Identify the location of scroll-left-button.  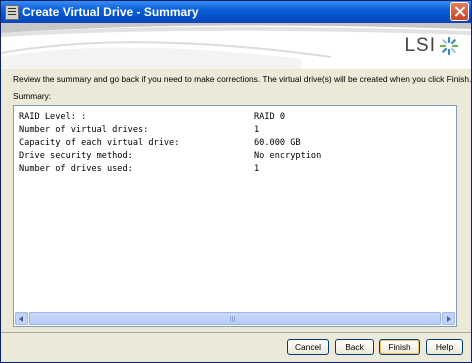
(21, 318).